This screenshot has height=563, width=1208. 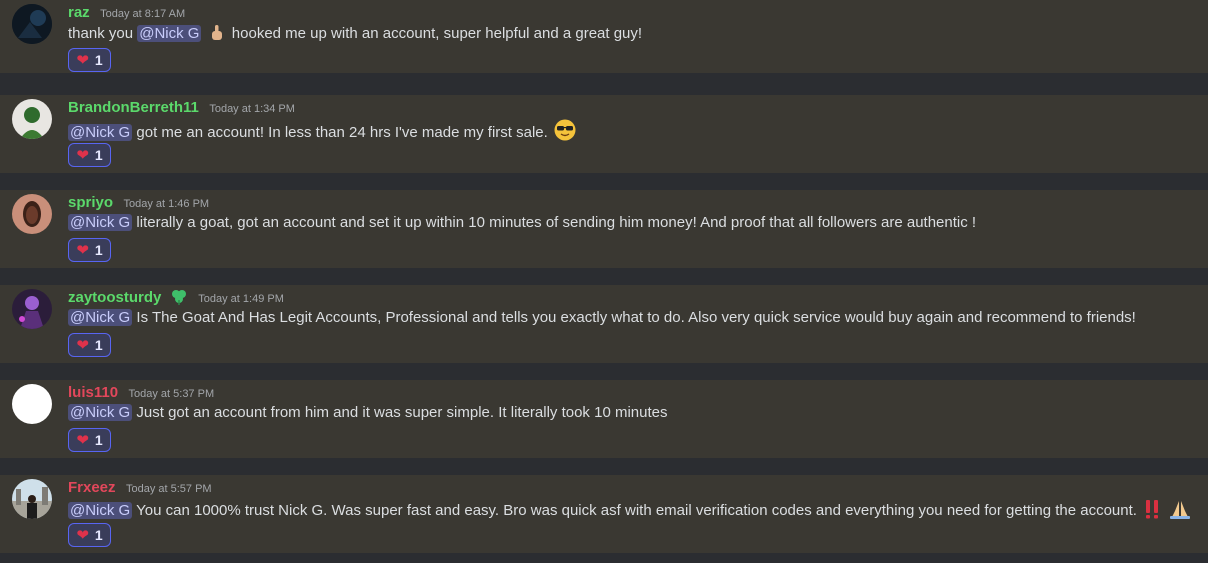 I want to click on pointing-hand-emoji-icon, so click(x=217, y=35).